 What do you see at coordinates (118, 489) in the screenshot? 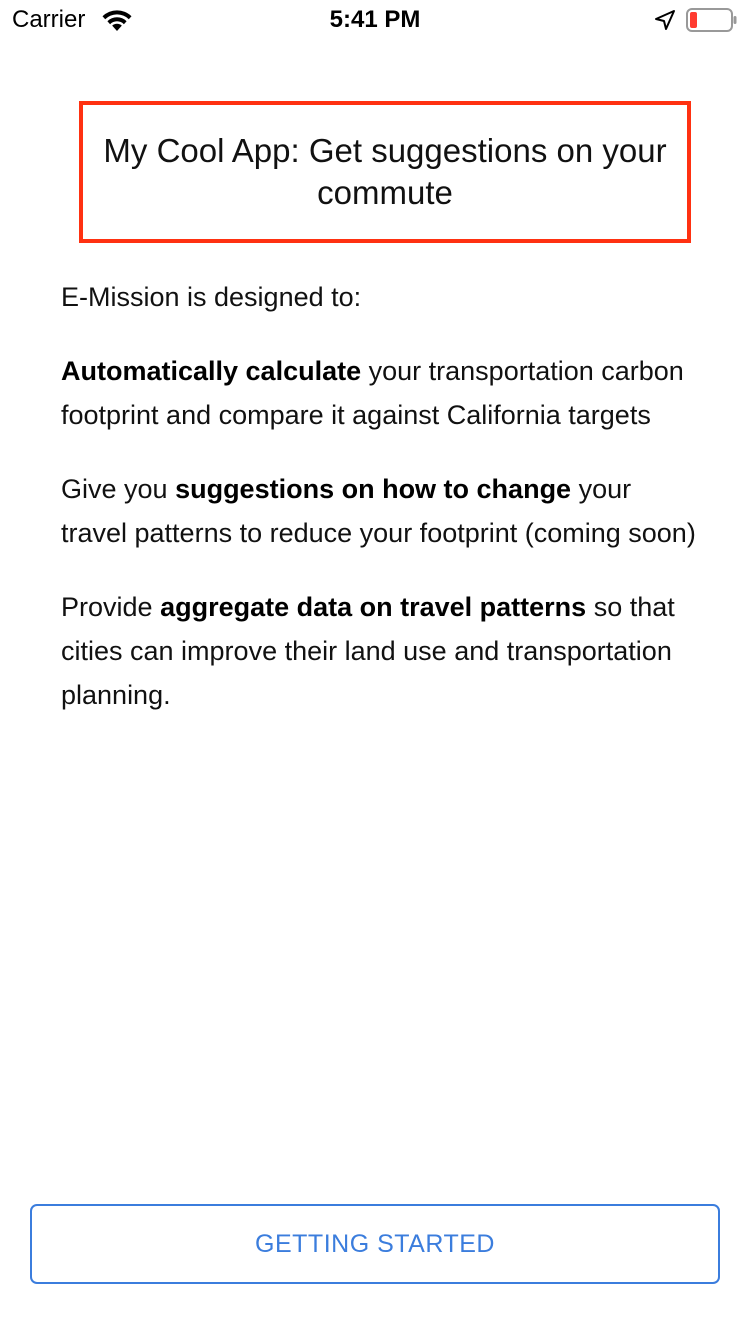
I see `feature-text: Give you` at bounding box center [118, 489].